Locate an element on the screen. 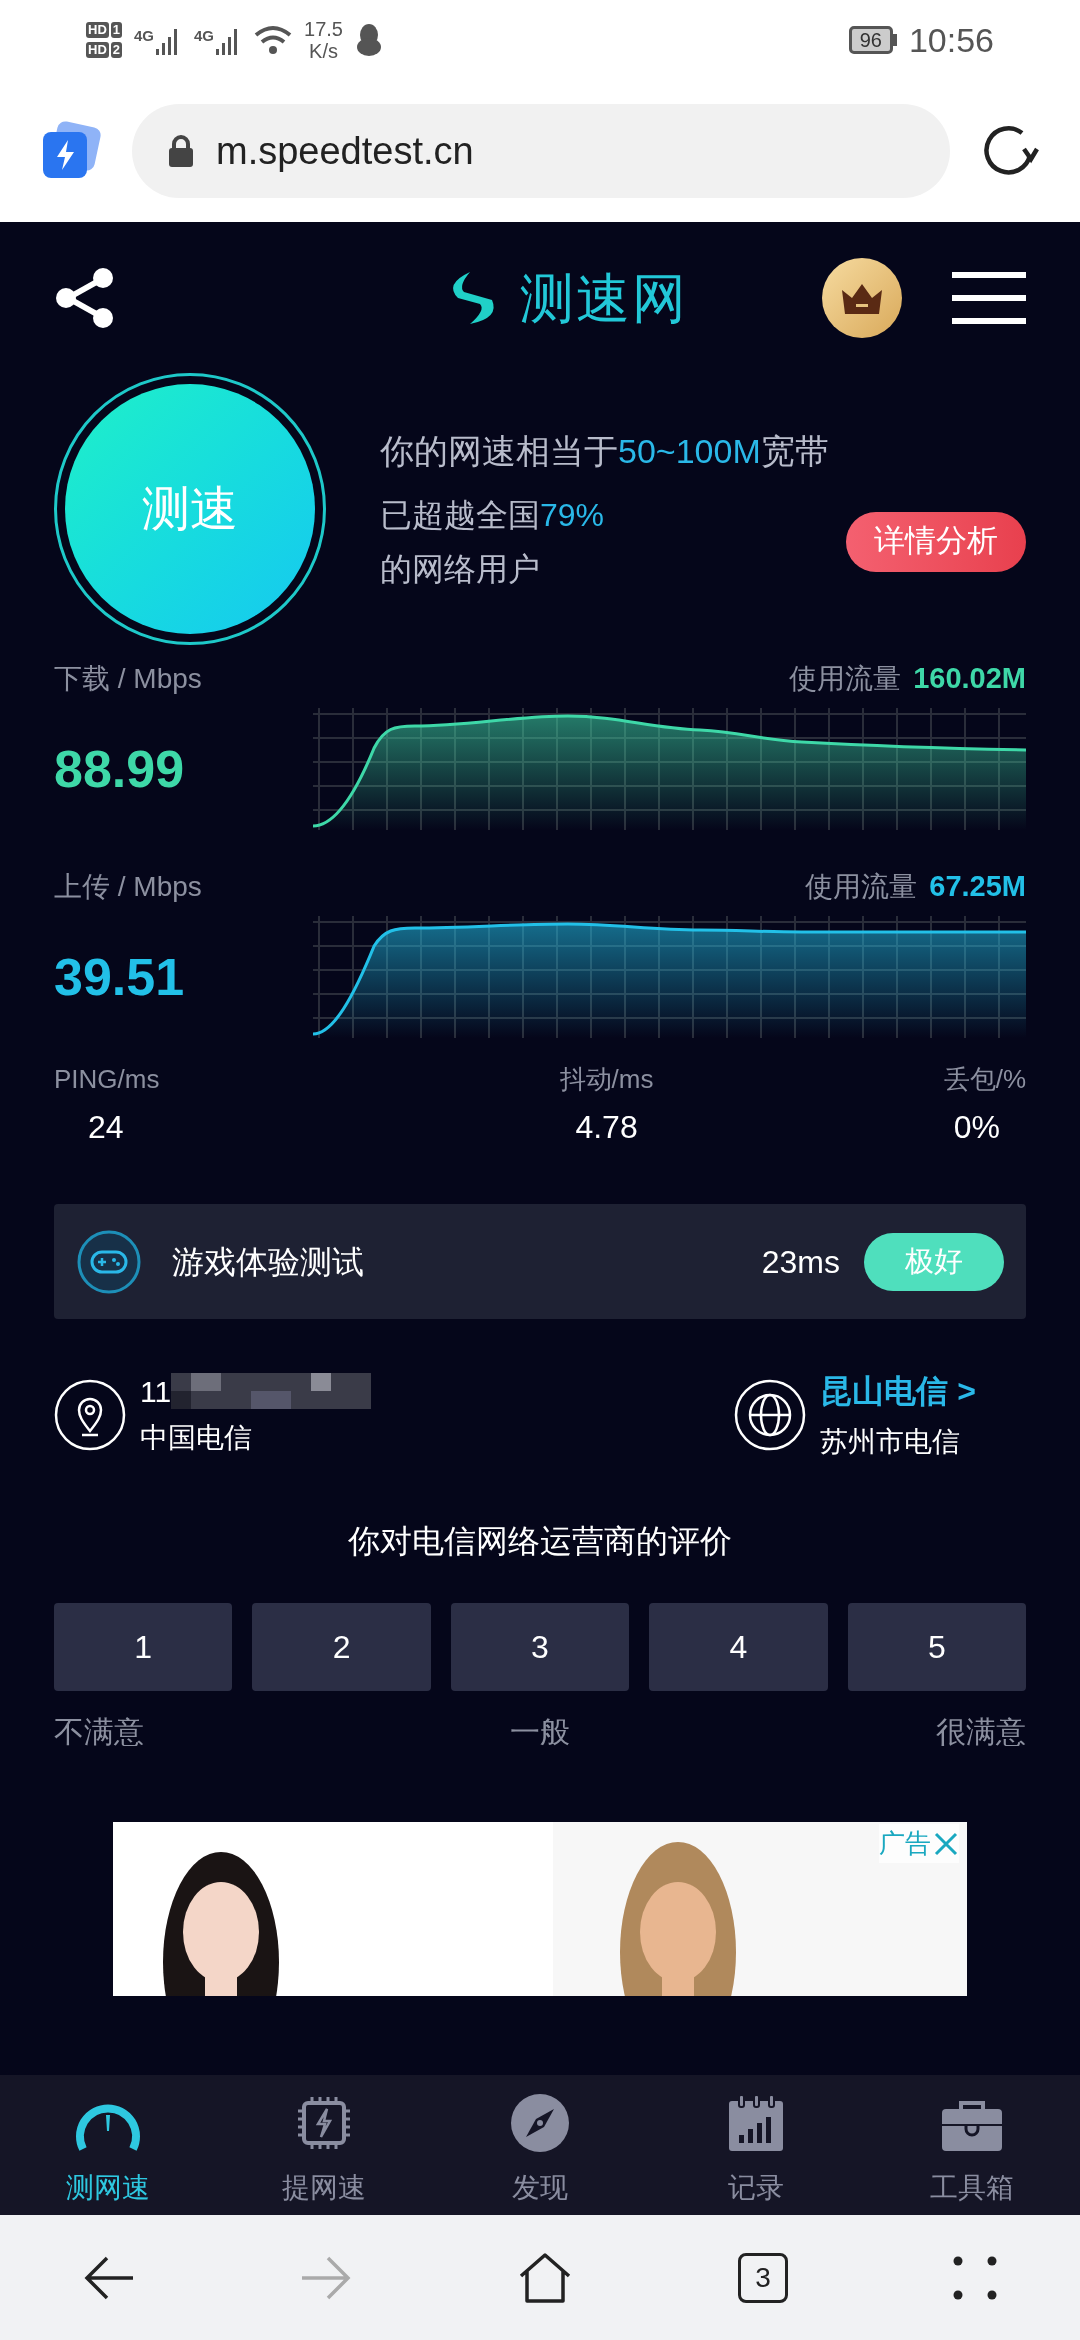 The width and height of the screenshot is (1080, 2340). menu-icon is located at coordinates (989, 298).